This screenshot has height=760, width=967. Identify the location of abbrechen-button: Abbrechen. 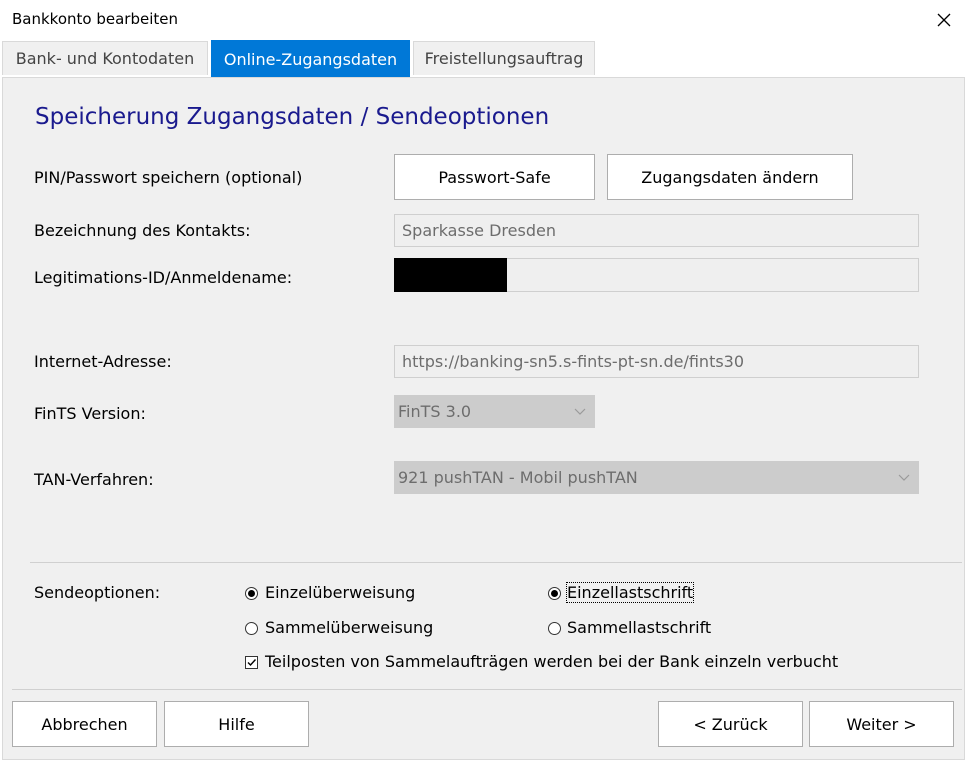
(84, 724).